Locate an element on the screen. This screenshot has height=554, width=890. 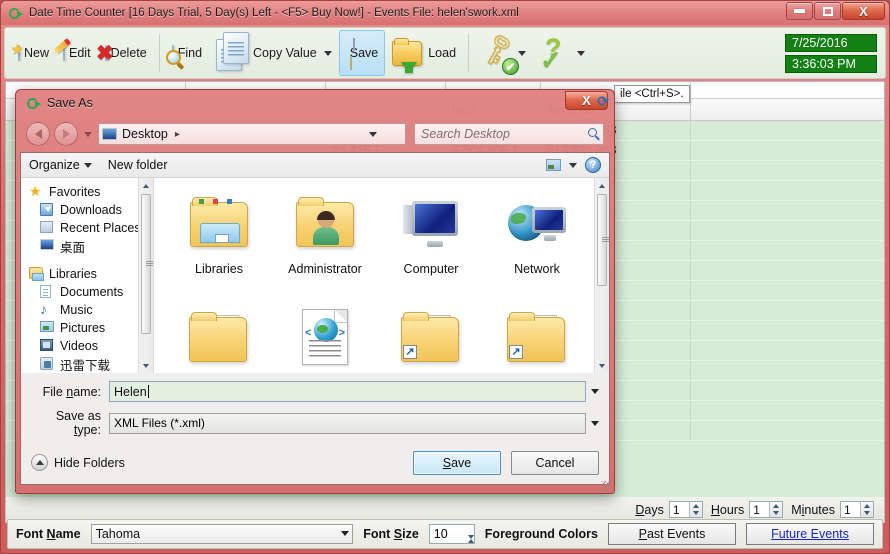
file-name-input: Helen is located at coordinates (347, 391).